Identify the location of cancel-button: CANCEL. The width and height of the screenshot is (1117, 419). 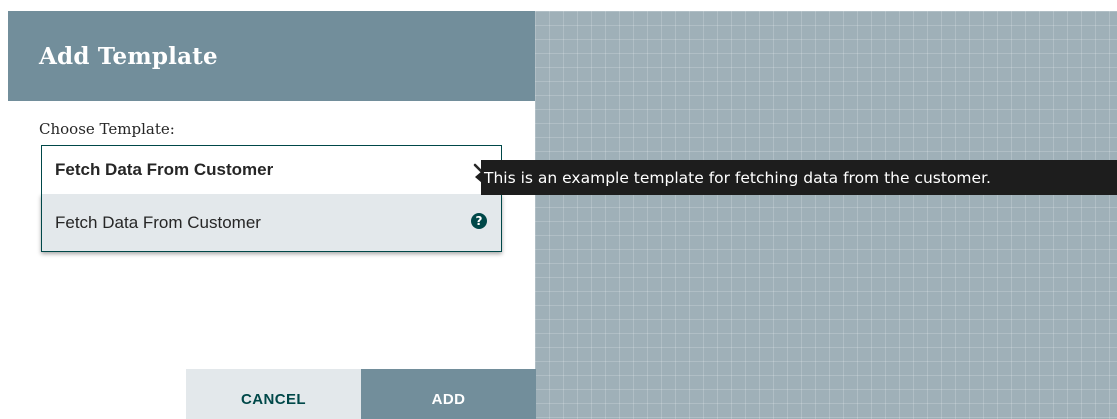
(273, 394).